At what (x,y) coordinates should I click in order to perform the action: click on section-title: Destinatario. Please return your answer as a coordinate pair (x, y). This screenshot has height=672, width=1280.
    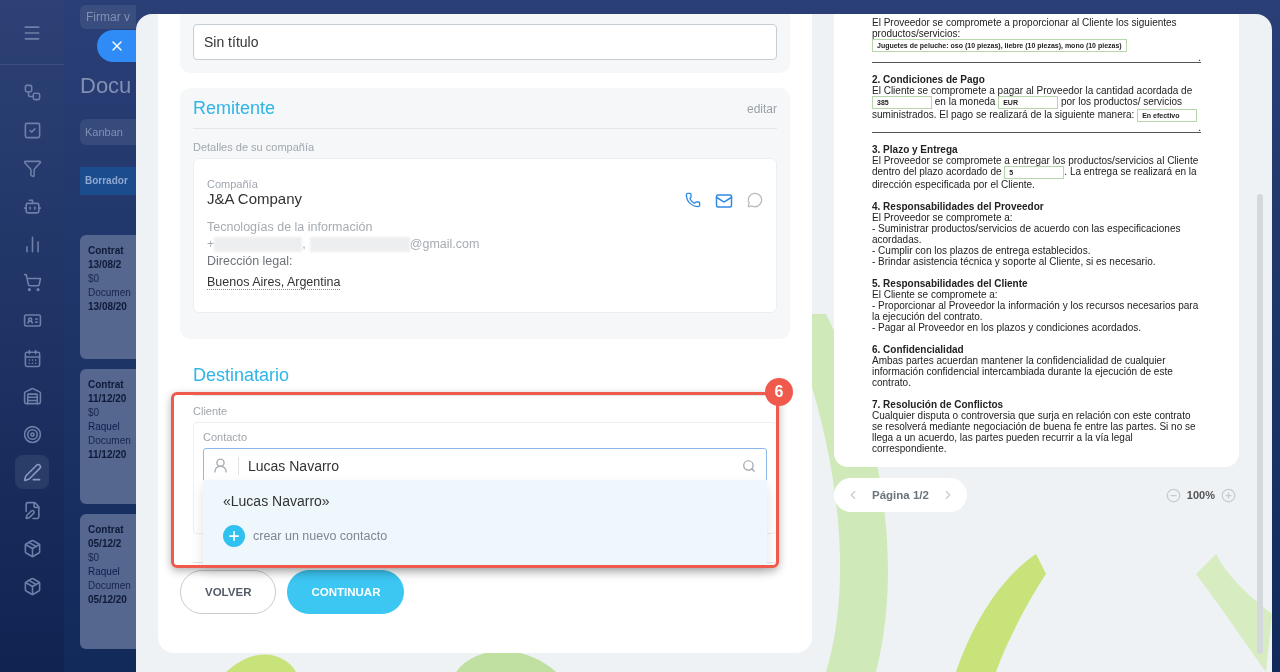
    Looking at the image, I should click on (242, 375).